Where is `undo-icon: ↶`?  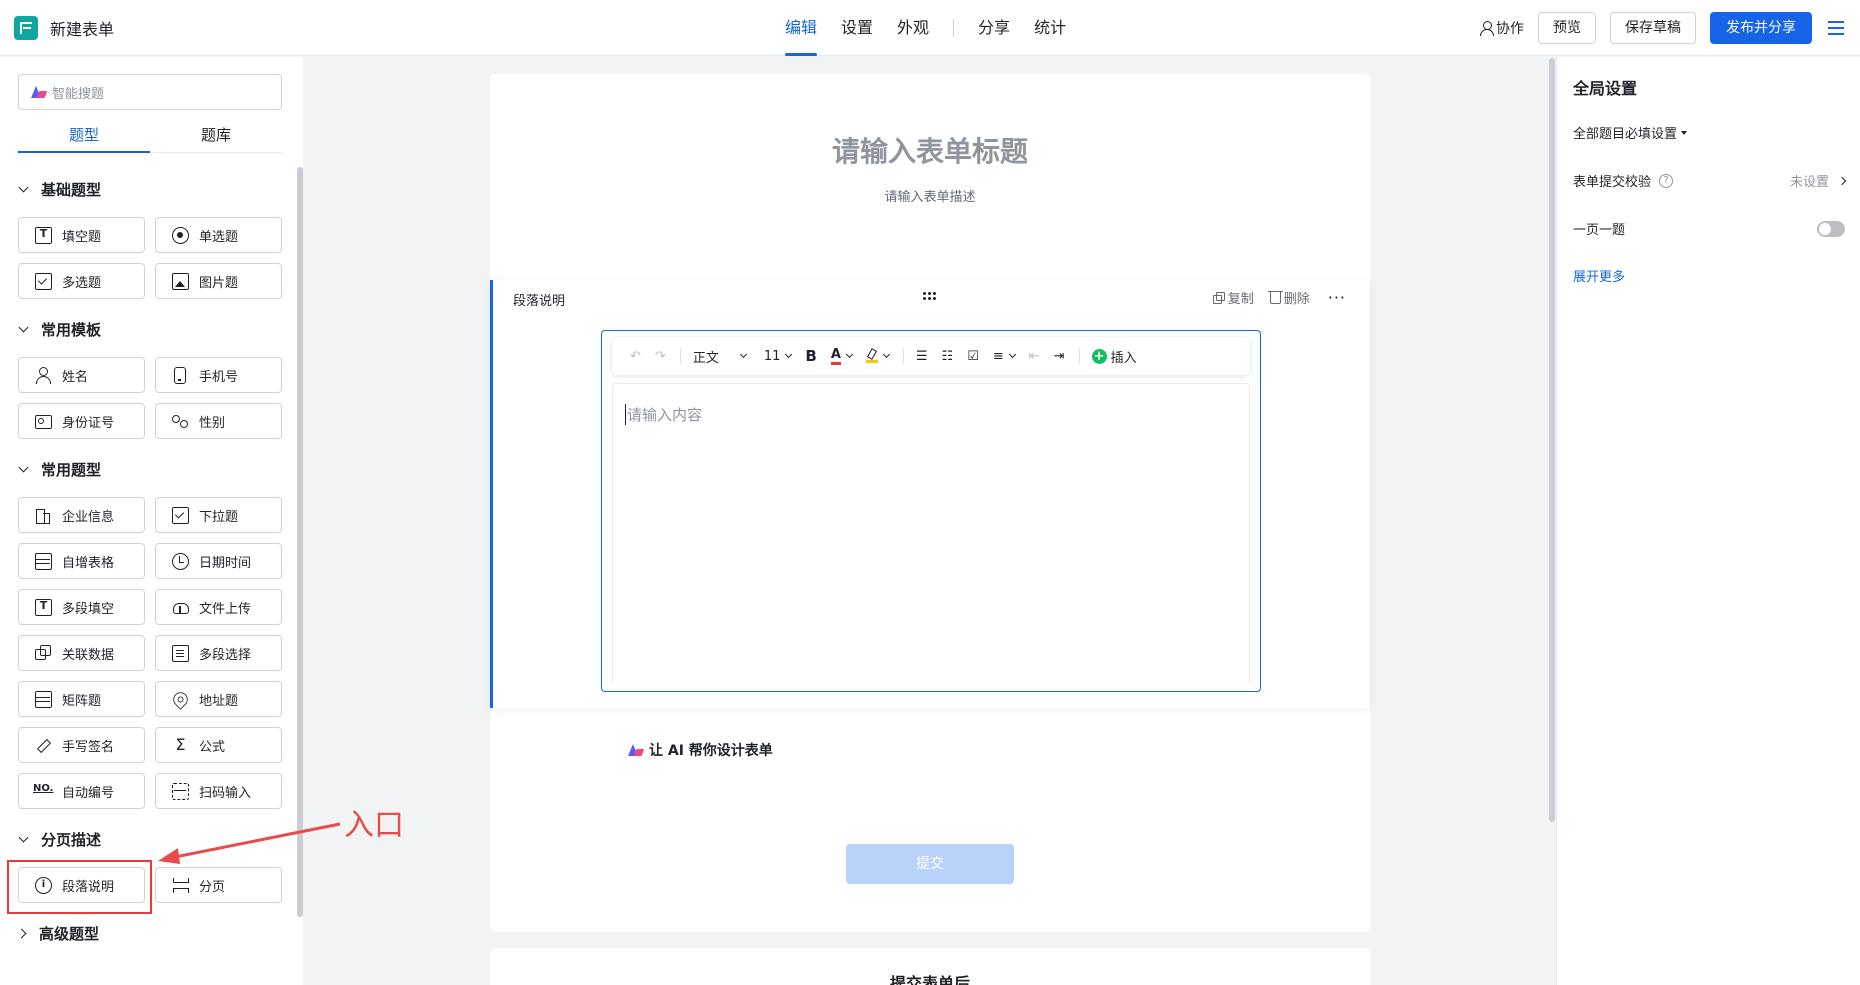 undo-icon: ↶ is located at coordinates (635, 356).